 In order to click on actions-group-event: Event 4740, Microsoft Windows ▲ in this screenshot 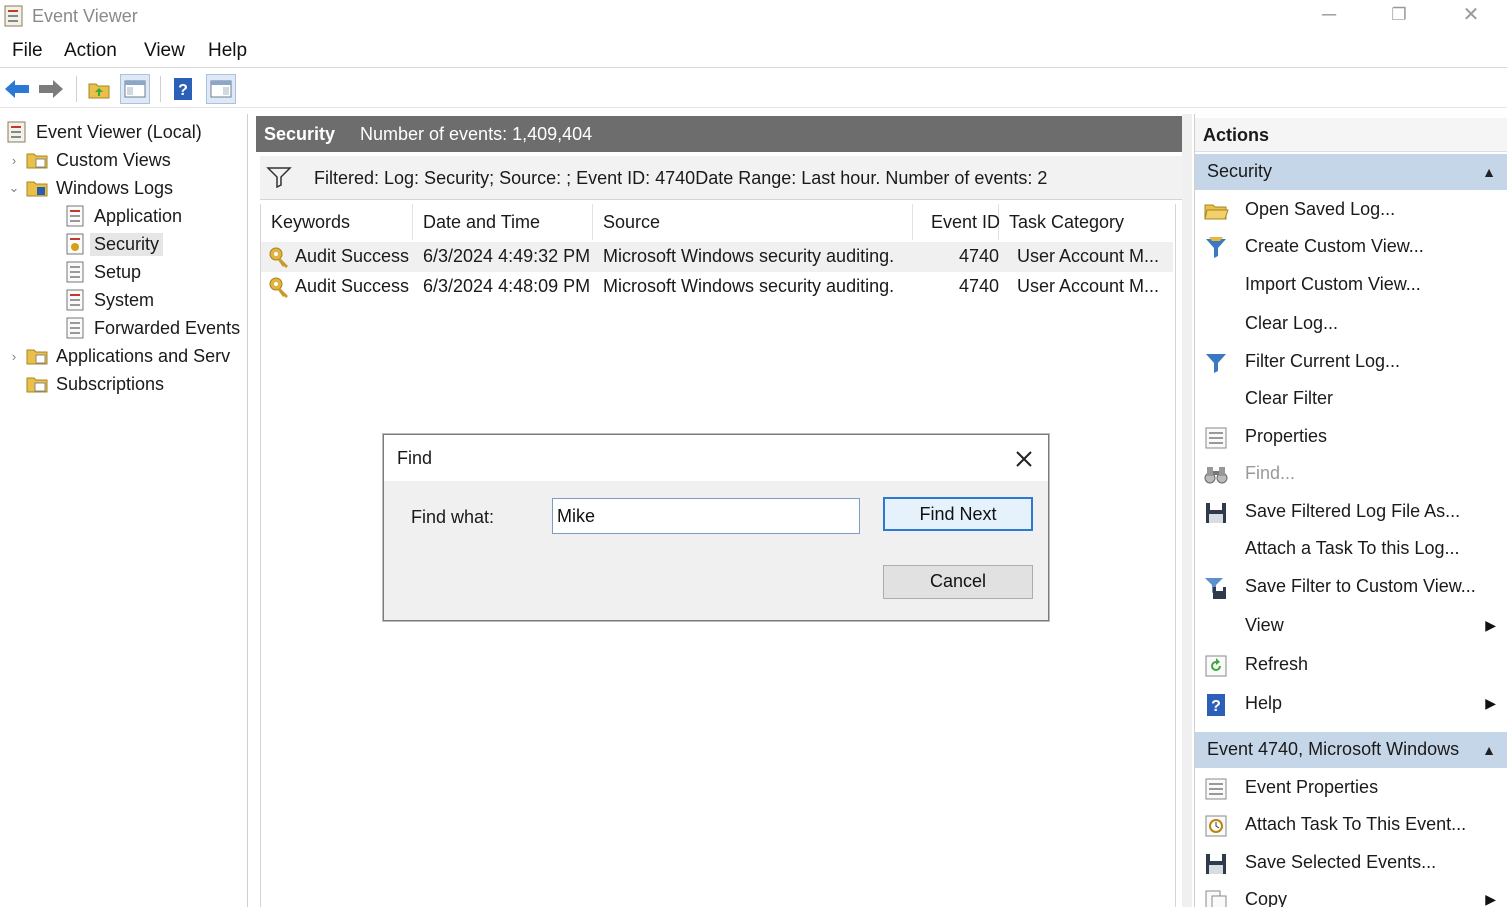, I will do `click(1351, 750)`.